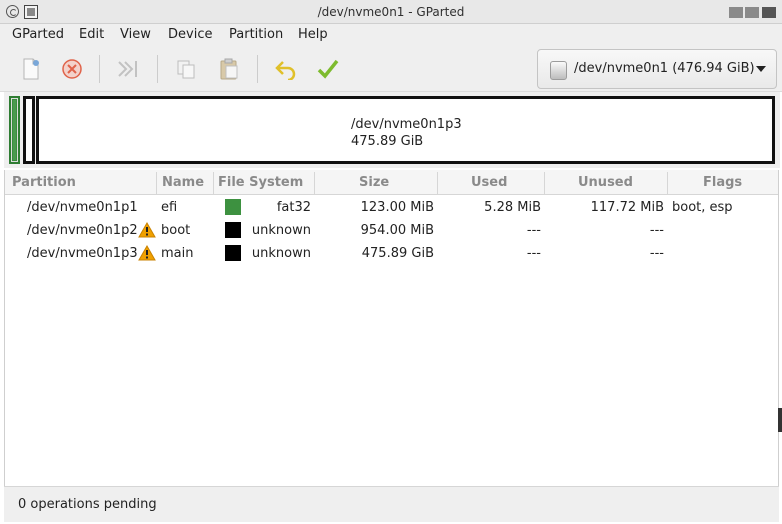  Describe the element at coordinates (177, 253) in the screenshot. I see `partition-name: main` at that location.